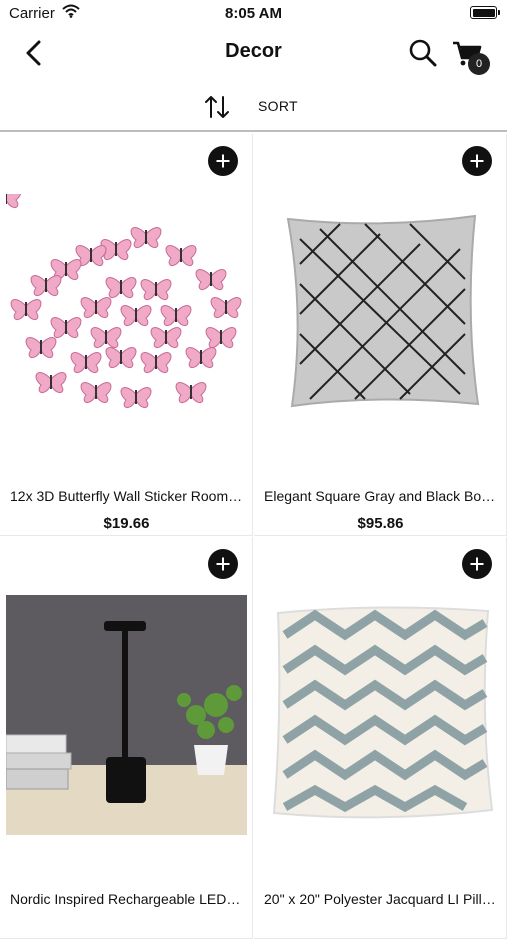  What do you see at coordinates (380, 321) in the screenshot?
I see `gray-pillow-image` at bounding box center [380, 321].